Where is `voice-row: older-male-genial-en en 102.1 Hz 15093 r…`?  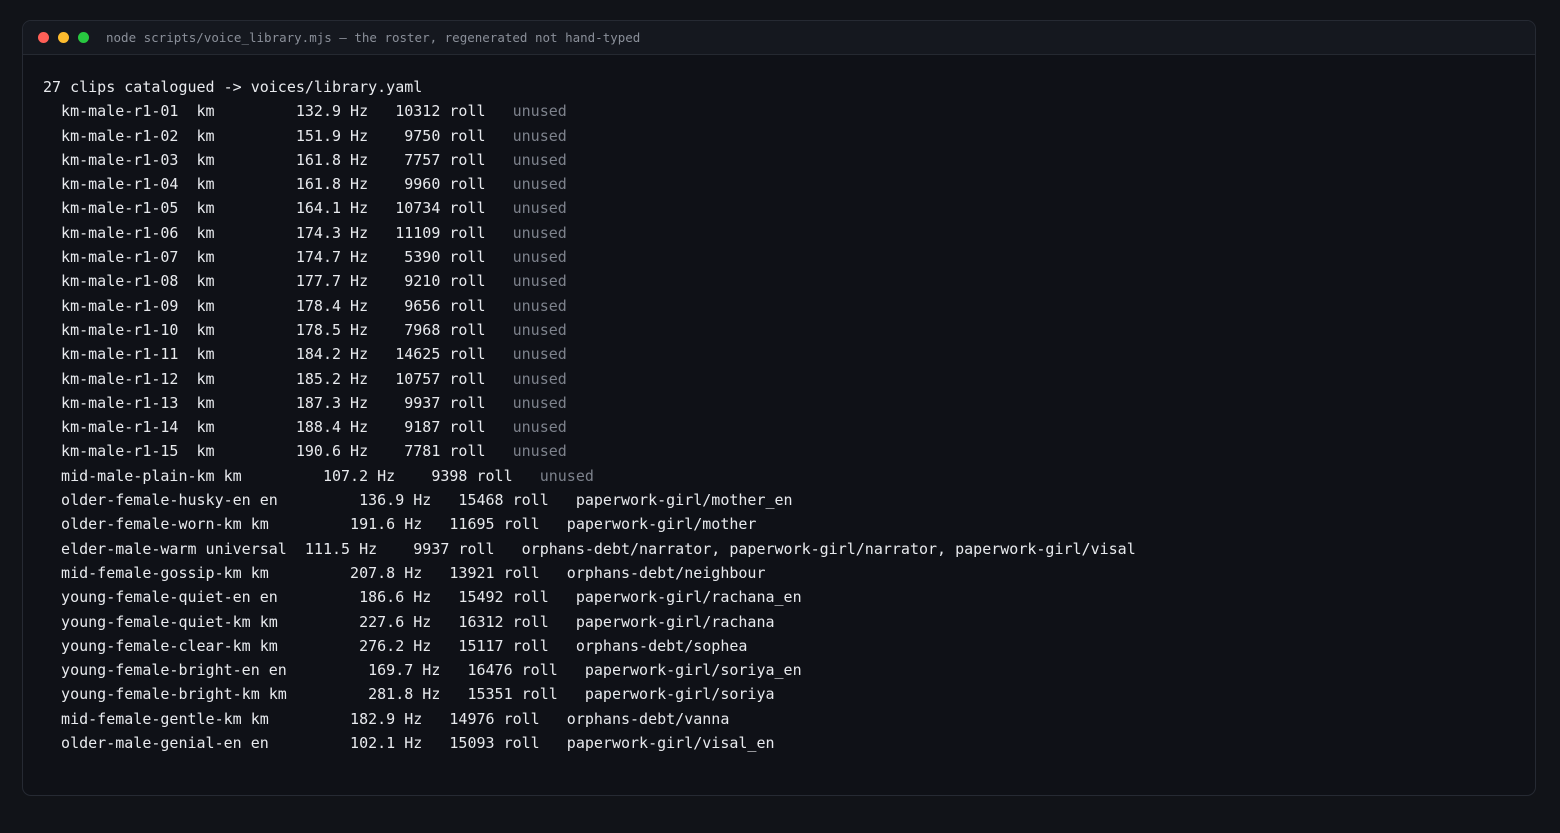
voice-row: older-male-genial-en en 102.1 Hz 15093 r… is located at coordinates (779, 743).